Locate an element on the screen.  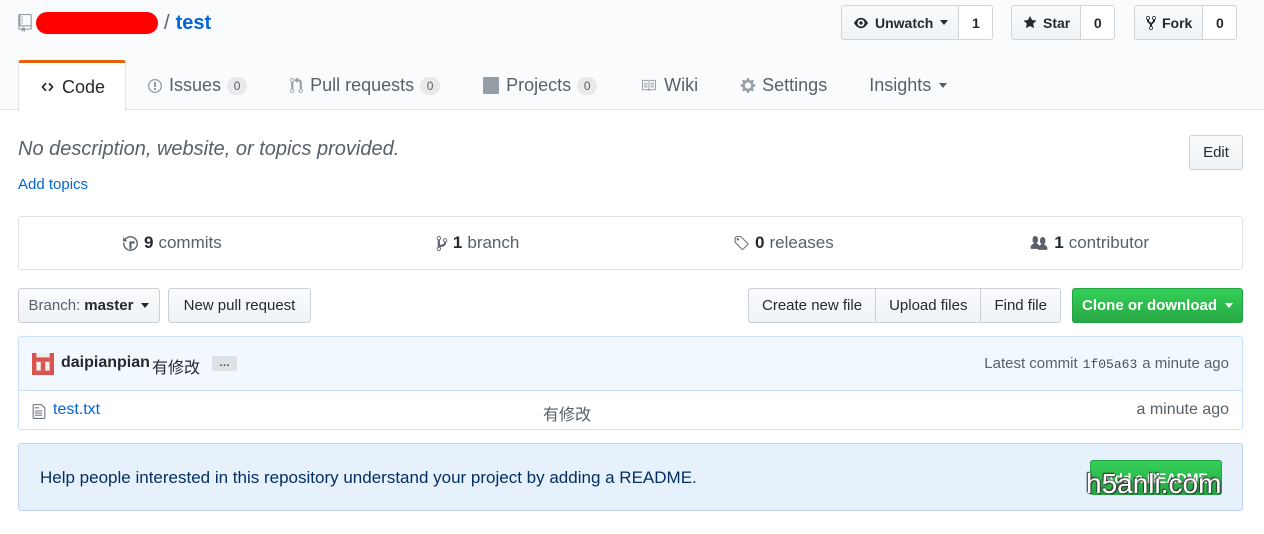
repo-title: / test is located at coordinates (114, 23).